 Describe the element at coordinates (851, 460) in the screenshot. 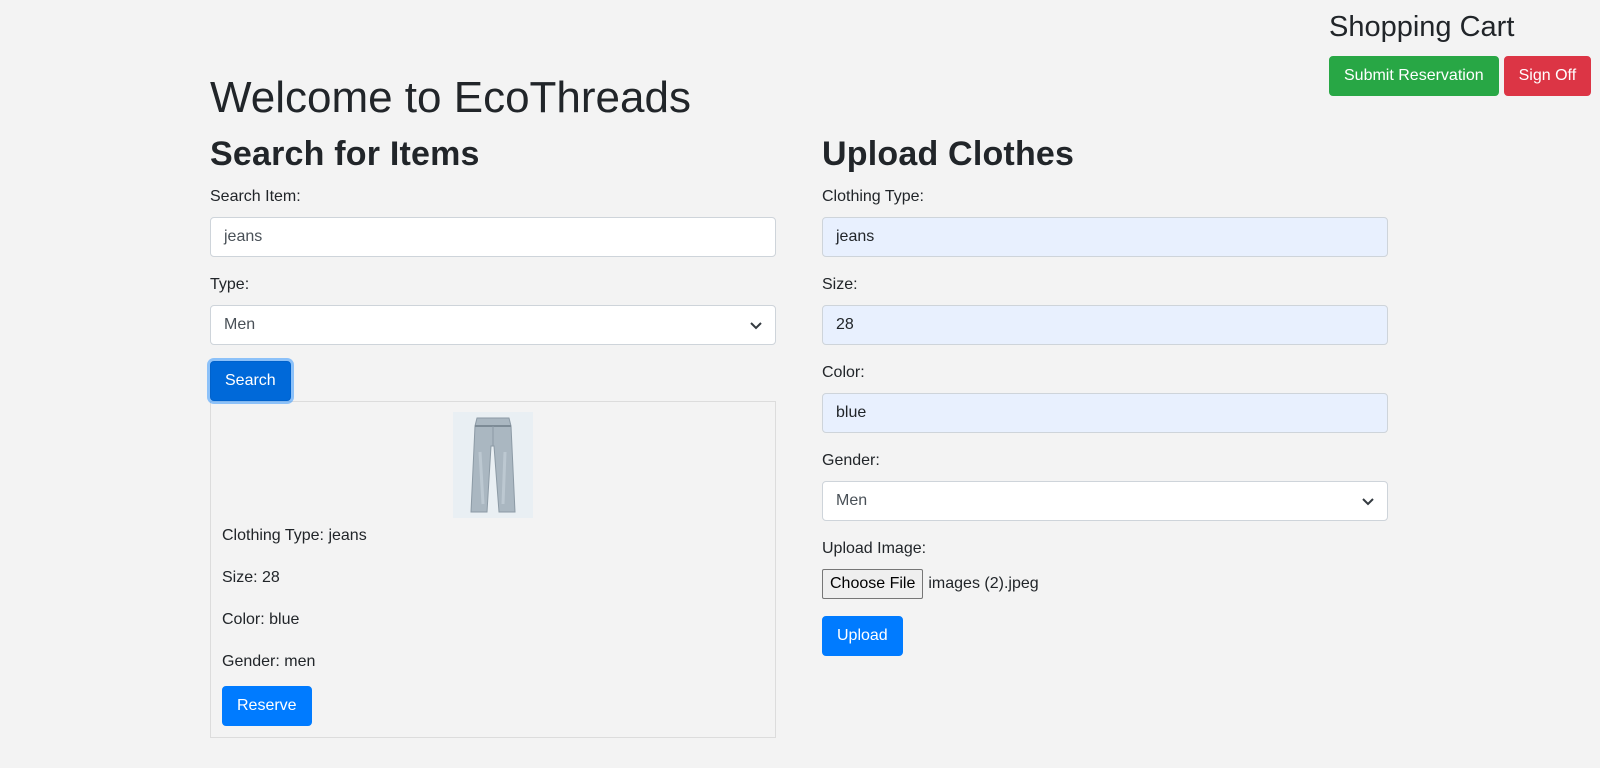

I see `gender-label: Gender:` at that location.